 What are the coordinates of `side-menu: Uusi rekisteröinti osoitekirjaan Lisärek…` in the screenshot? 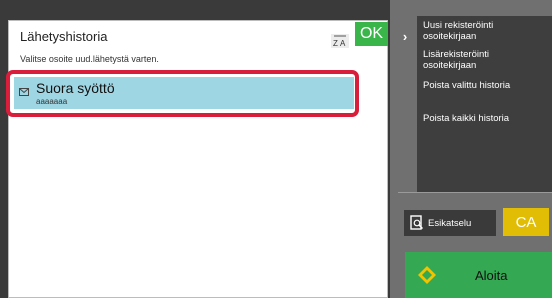 It's located at (484, 104).